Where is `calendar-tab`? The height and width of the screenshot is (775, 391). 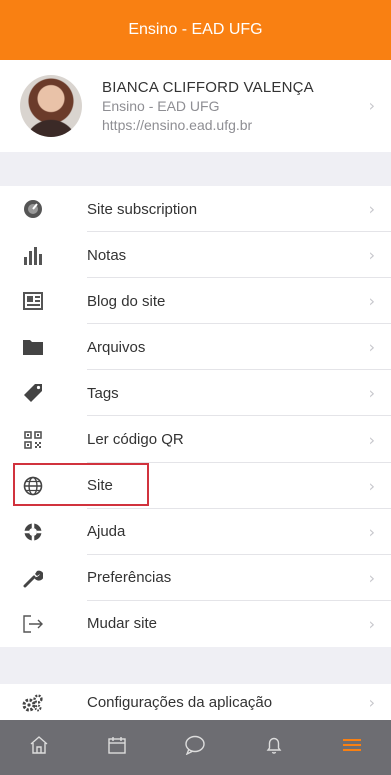
calendar-tab is located at coordinates (117, 748).